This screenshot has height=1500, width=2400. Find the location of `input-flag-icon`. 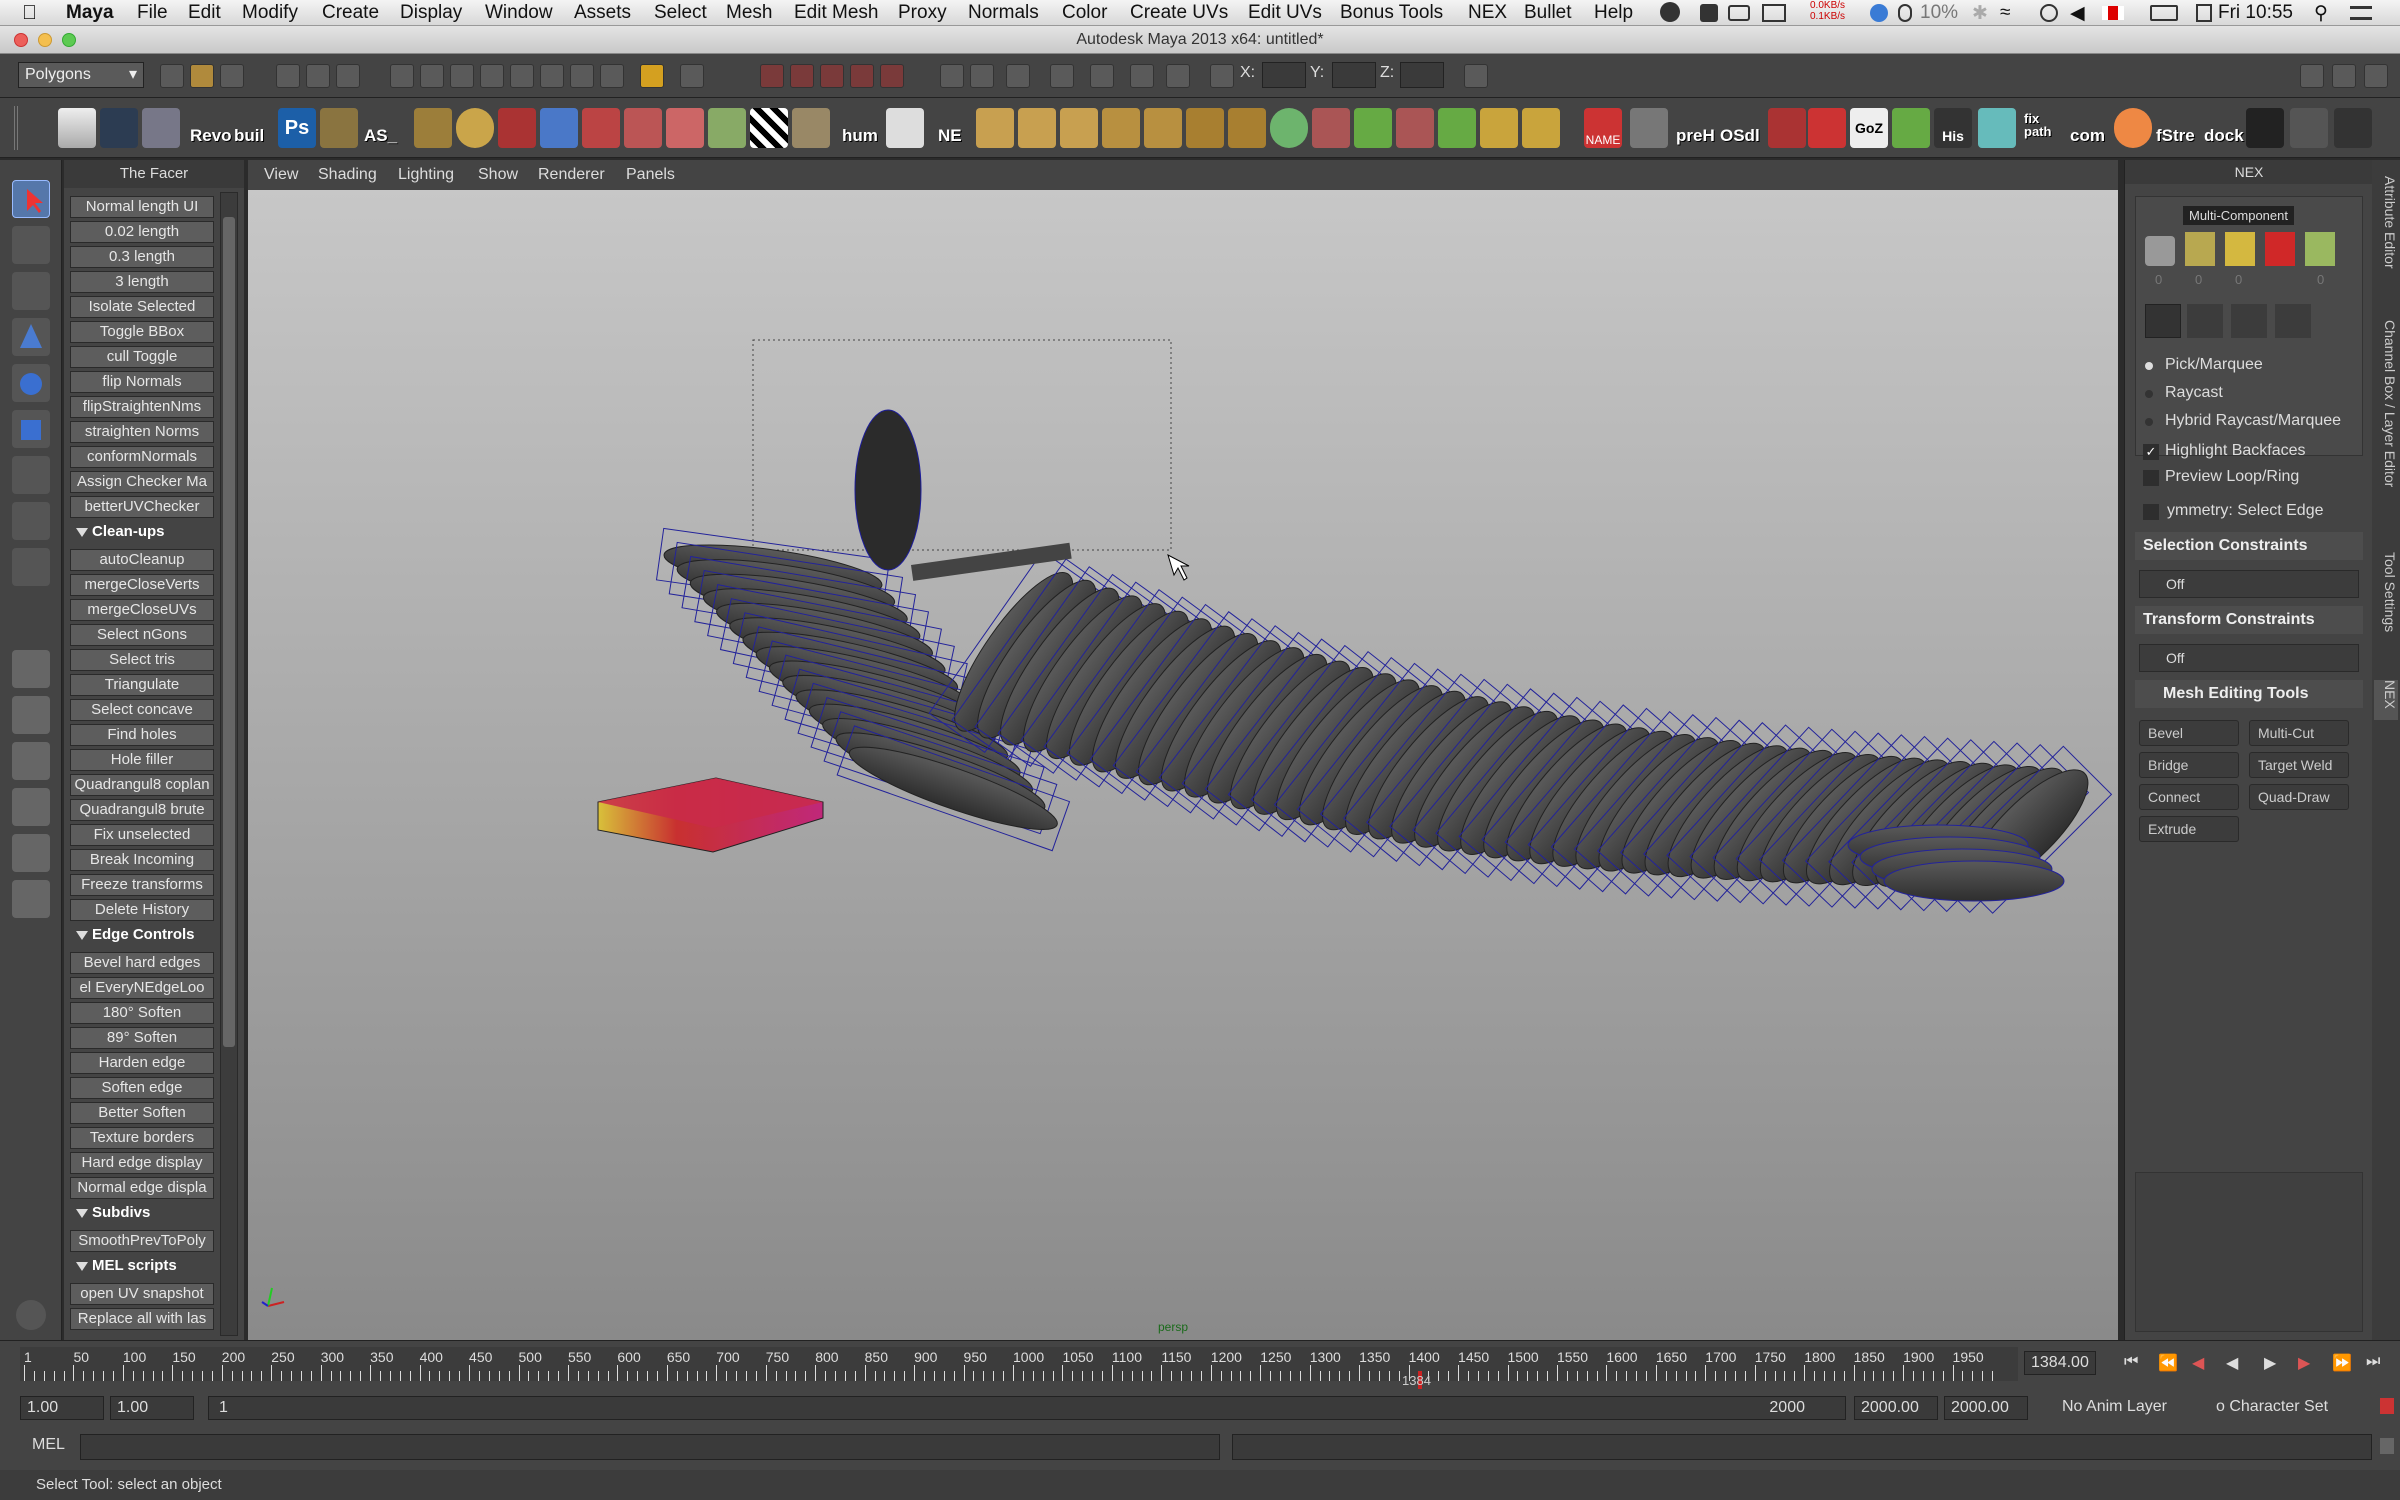

input-flag-icon is located at coordinates (2113, 13).